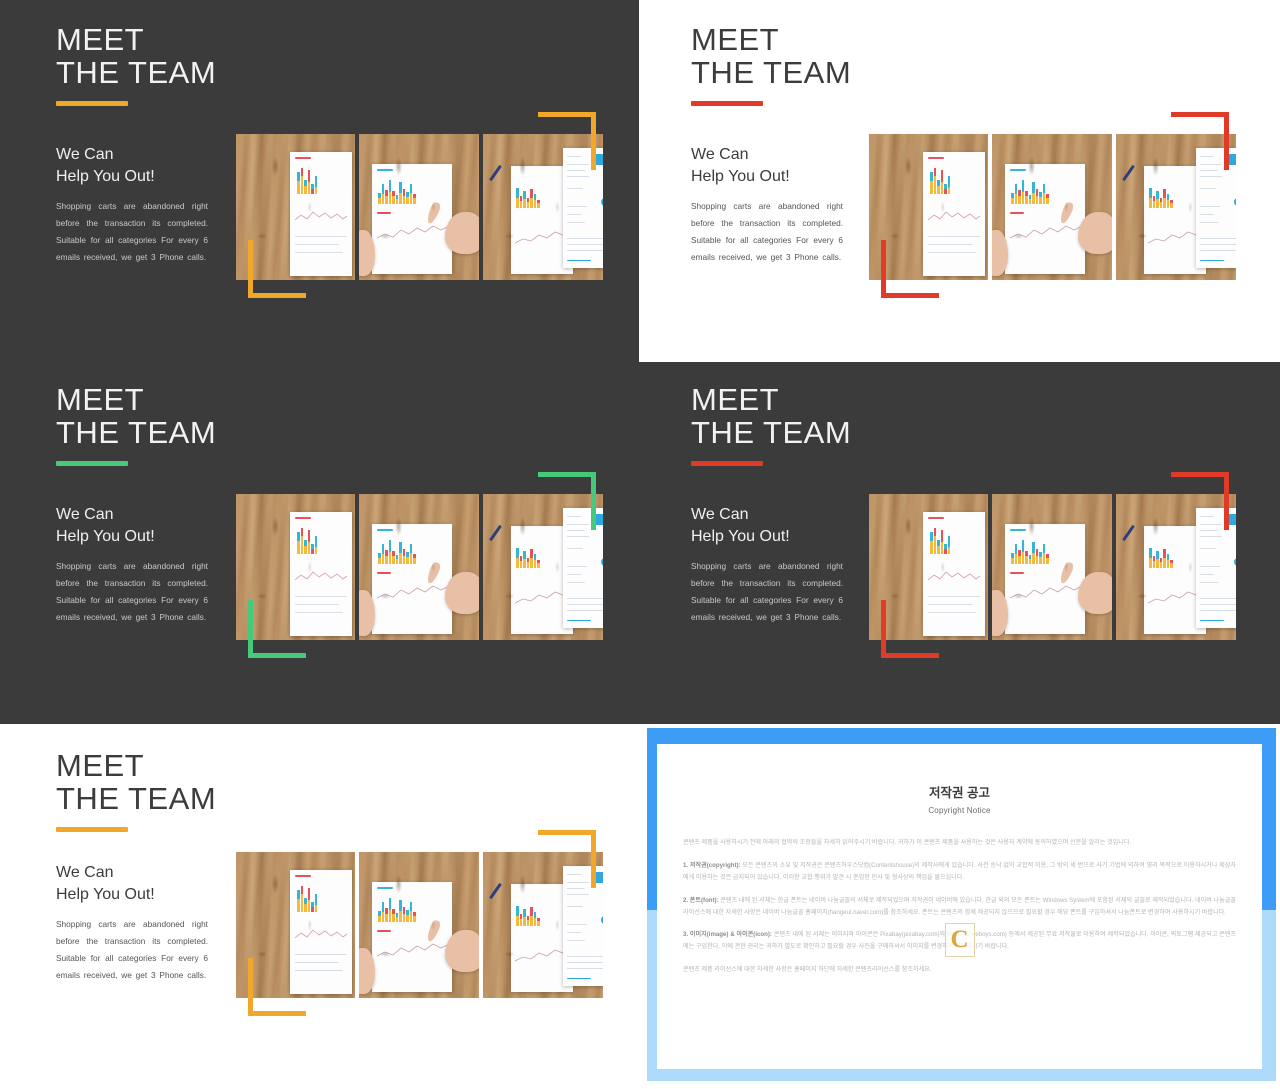 Image resolution: width=1280 pixels, height=1089 pixels. Describe the element at coordinates (771, 64) in the screenshot. I see `slide-2-heading: MEET THE TEAM` at that location.